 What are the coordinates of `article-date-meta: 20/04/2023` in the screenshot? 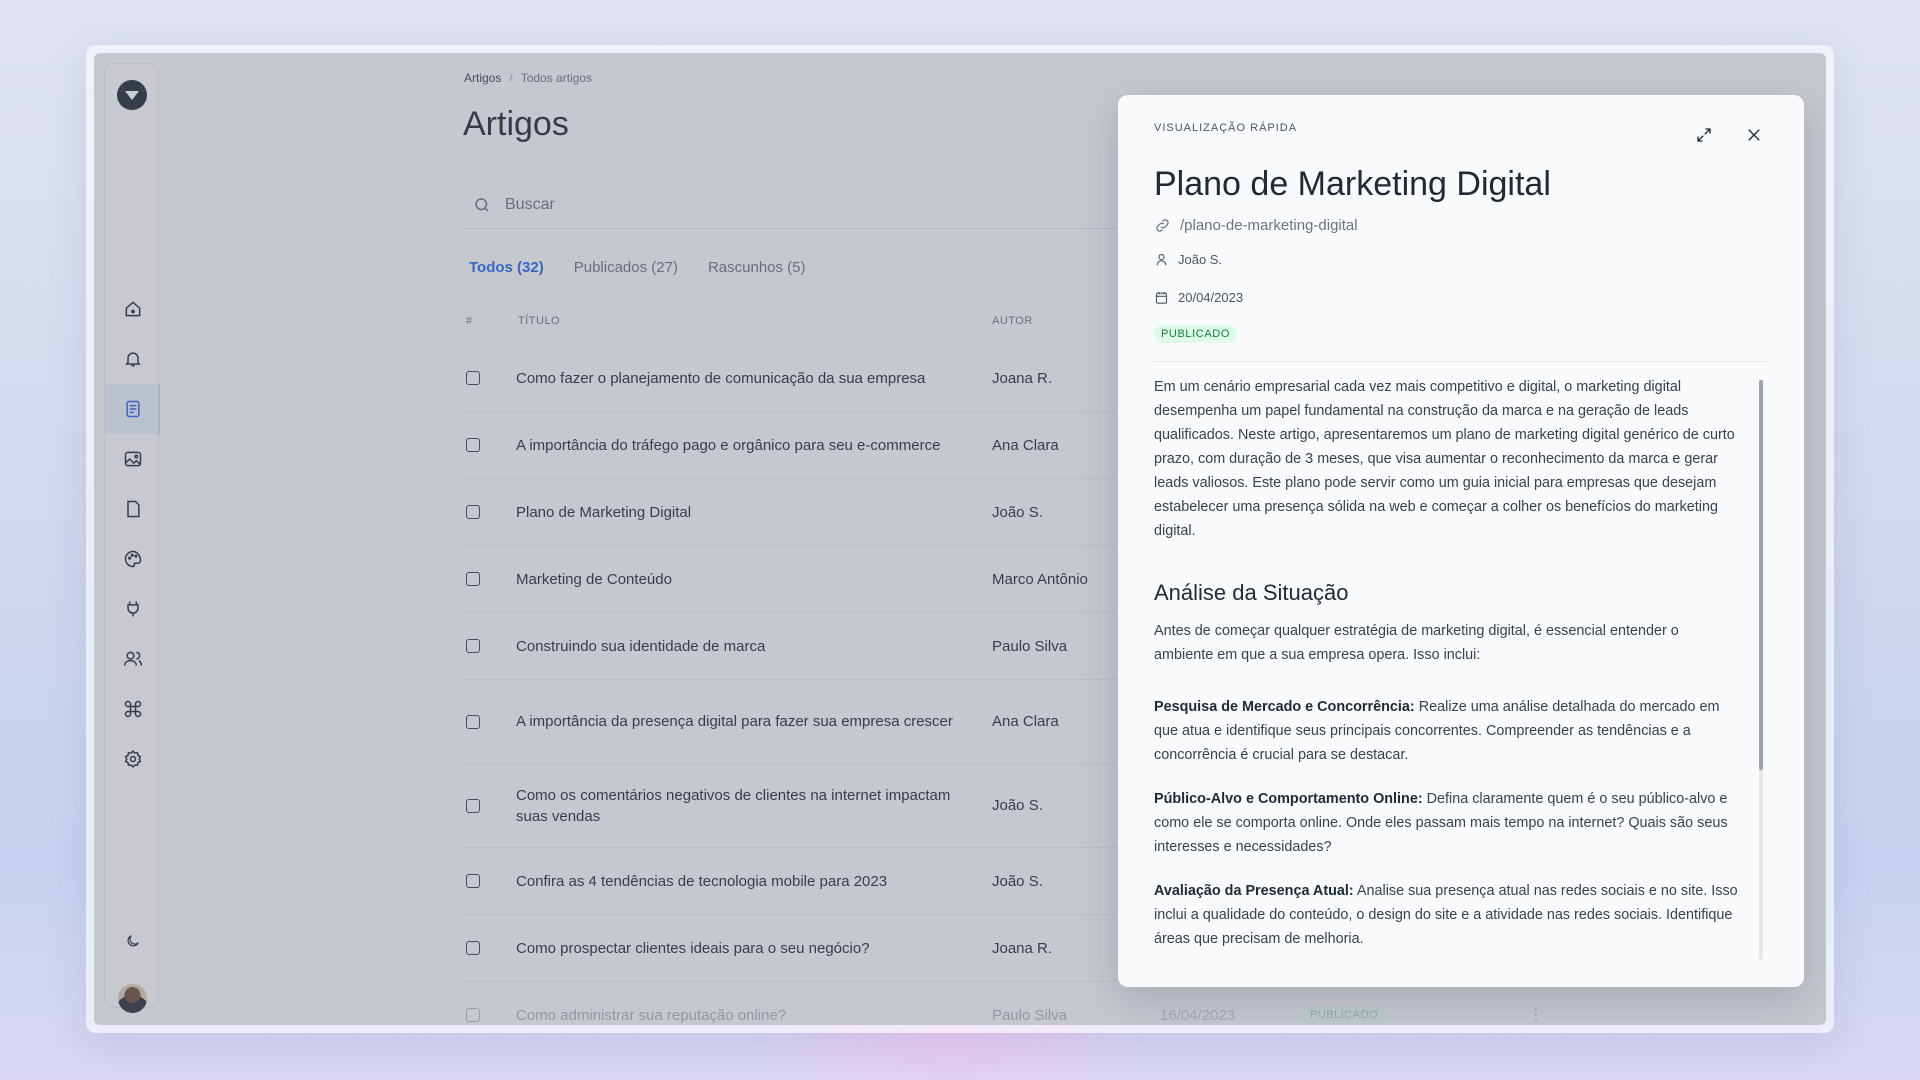 It's located at (1198, 297).